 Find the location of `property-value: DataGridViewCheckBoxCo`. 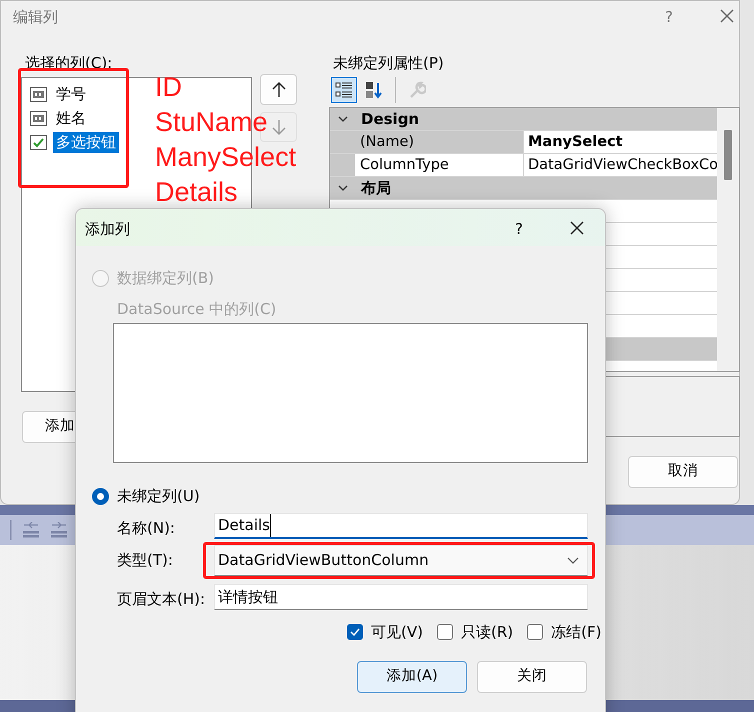

property-value: DataGridViewCheckBoxCo is located at coordinates (621, 165).